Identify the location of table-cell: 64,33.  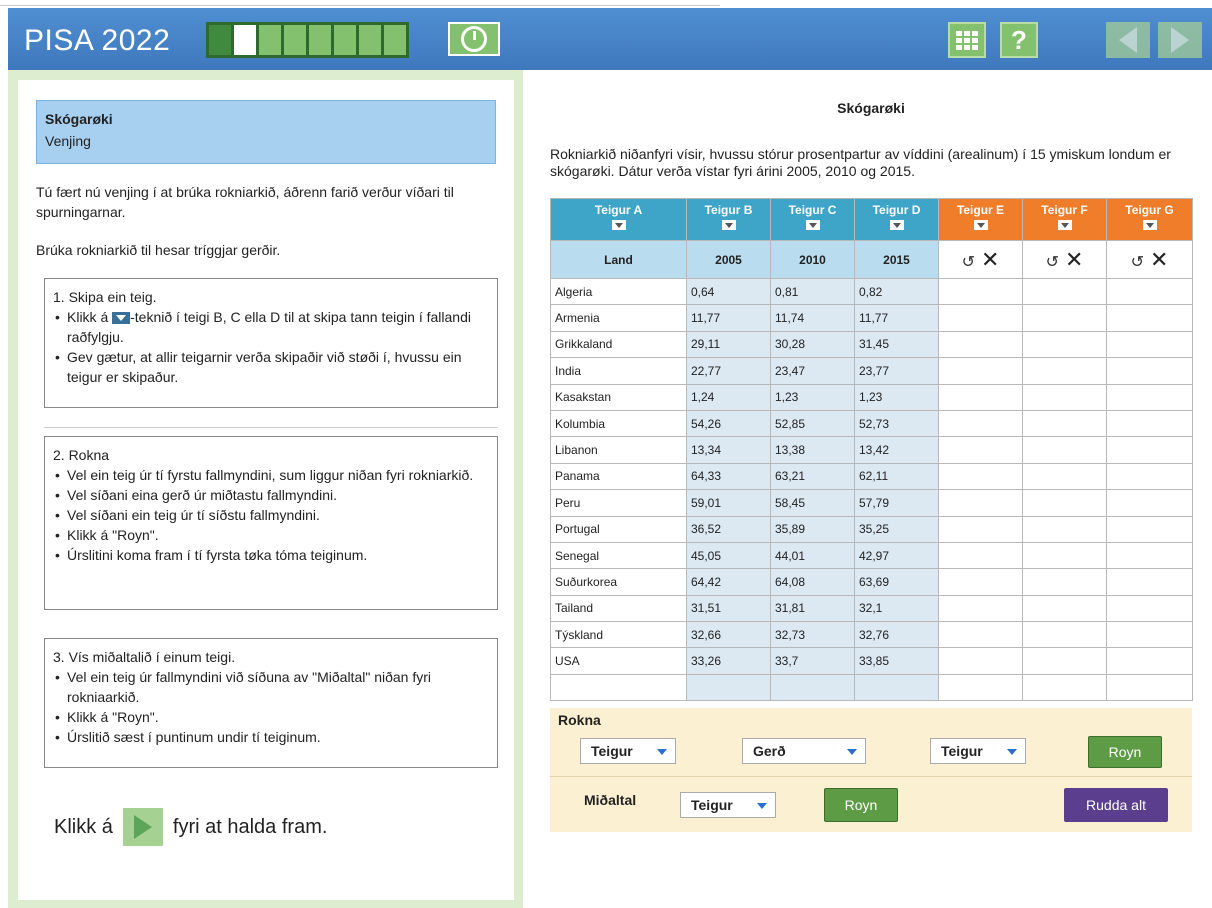
(728, 476).